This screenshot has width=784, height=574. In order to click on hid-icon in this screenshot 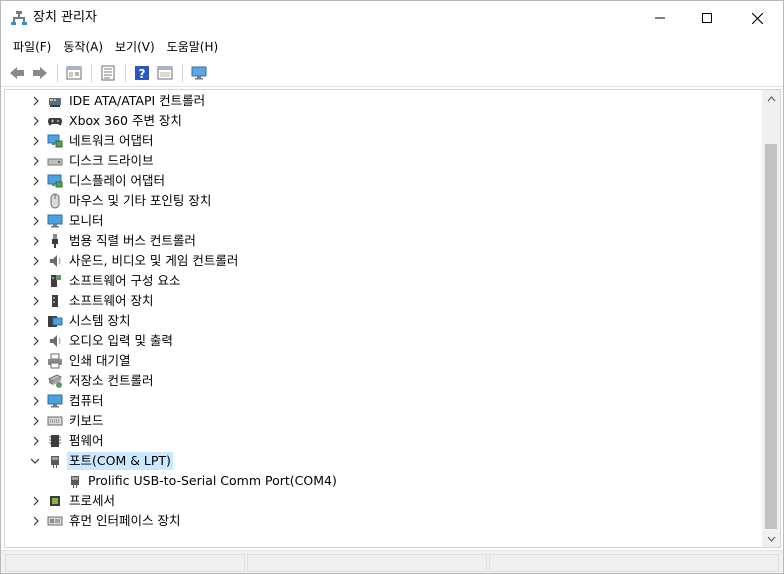, I will do `click(55, 521)`.